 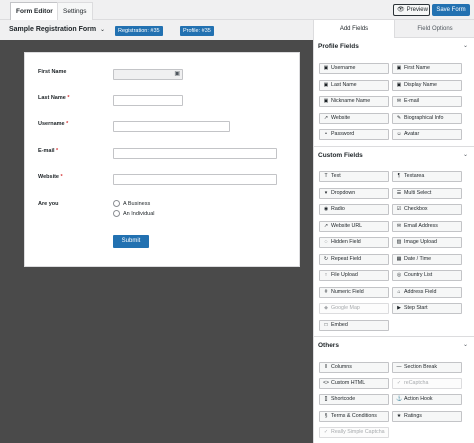 What do you see at coordinates (354, 226) in the screenshot?
I see `field-button-website-url: ↗ Website URL` at bounding box center [354, 226].